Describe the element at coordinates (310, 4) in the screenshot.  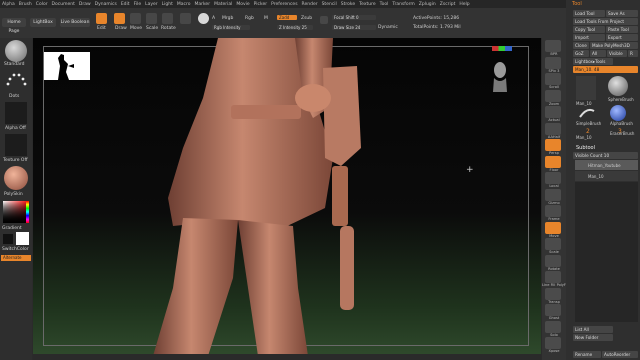
I see `menu-item-render: Render` at that location.